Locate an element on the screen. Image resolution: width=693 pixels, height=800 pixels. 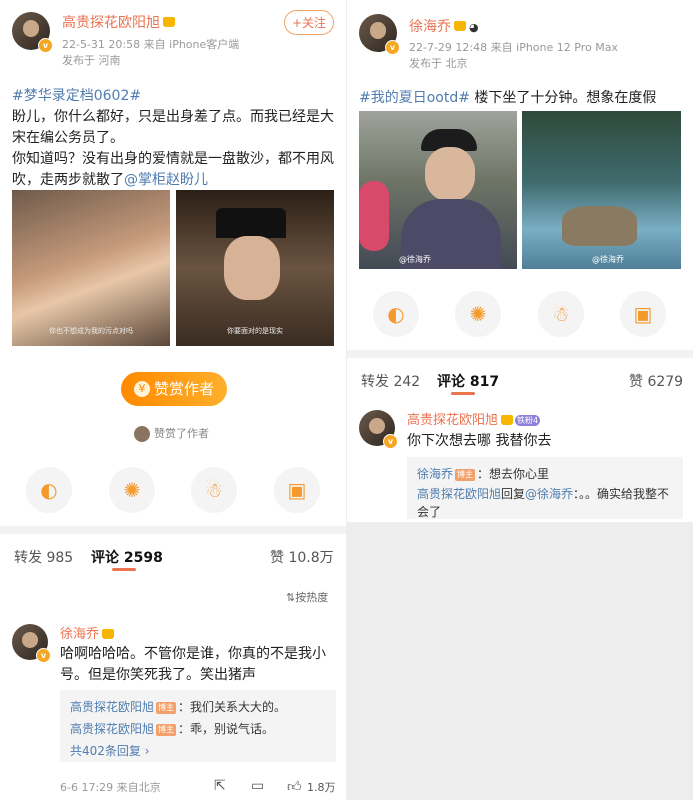
tab-comments: 评论 2598 is located at coordinates (127, 557).